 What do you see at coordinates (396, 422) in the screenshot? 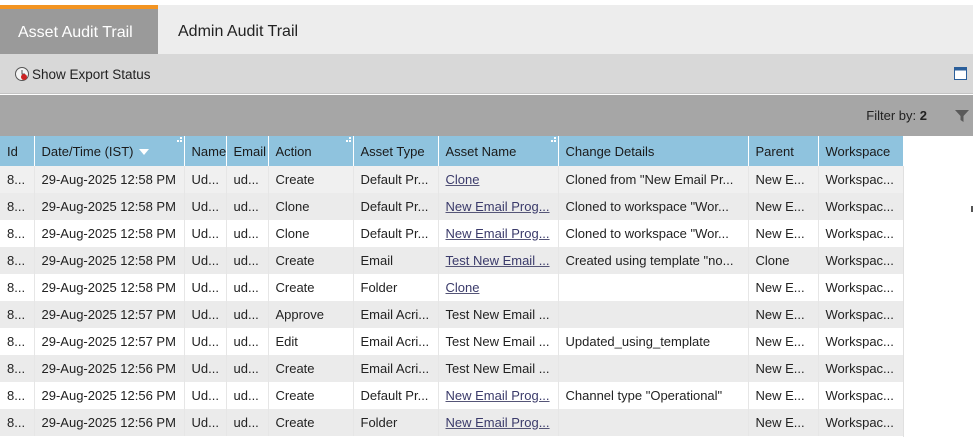
I see `cell-asset-type: Folder` at bounding box center [396, 422].